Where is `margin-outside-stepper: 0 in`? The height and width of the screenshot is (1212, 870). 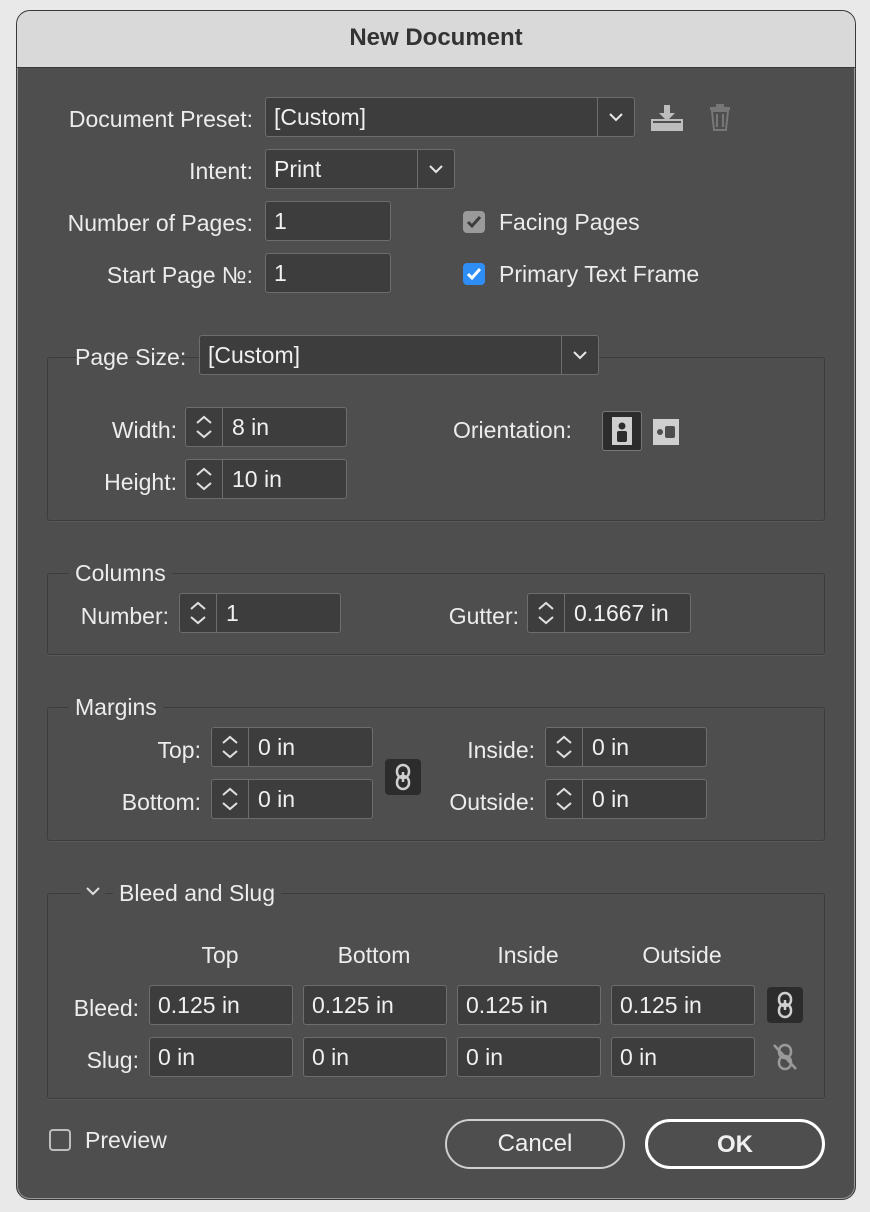 margin-outside-stepper: 0 in is located at coordinates (626, 799).